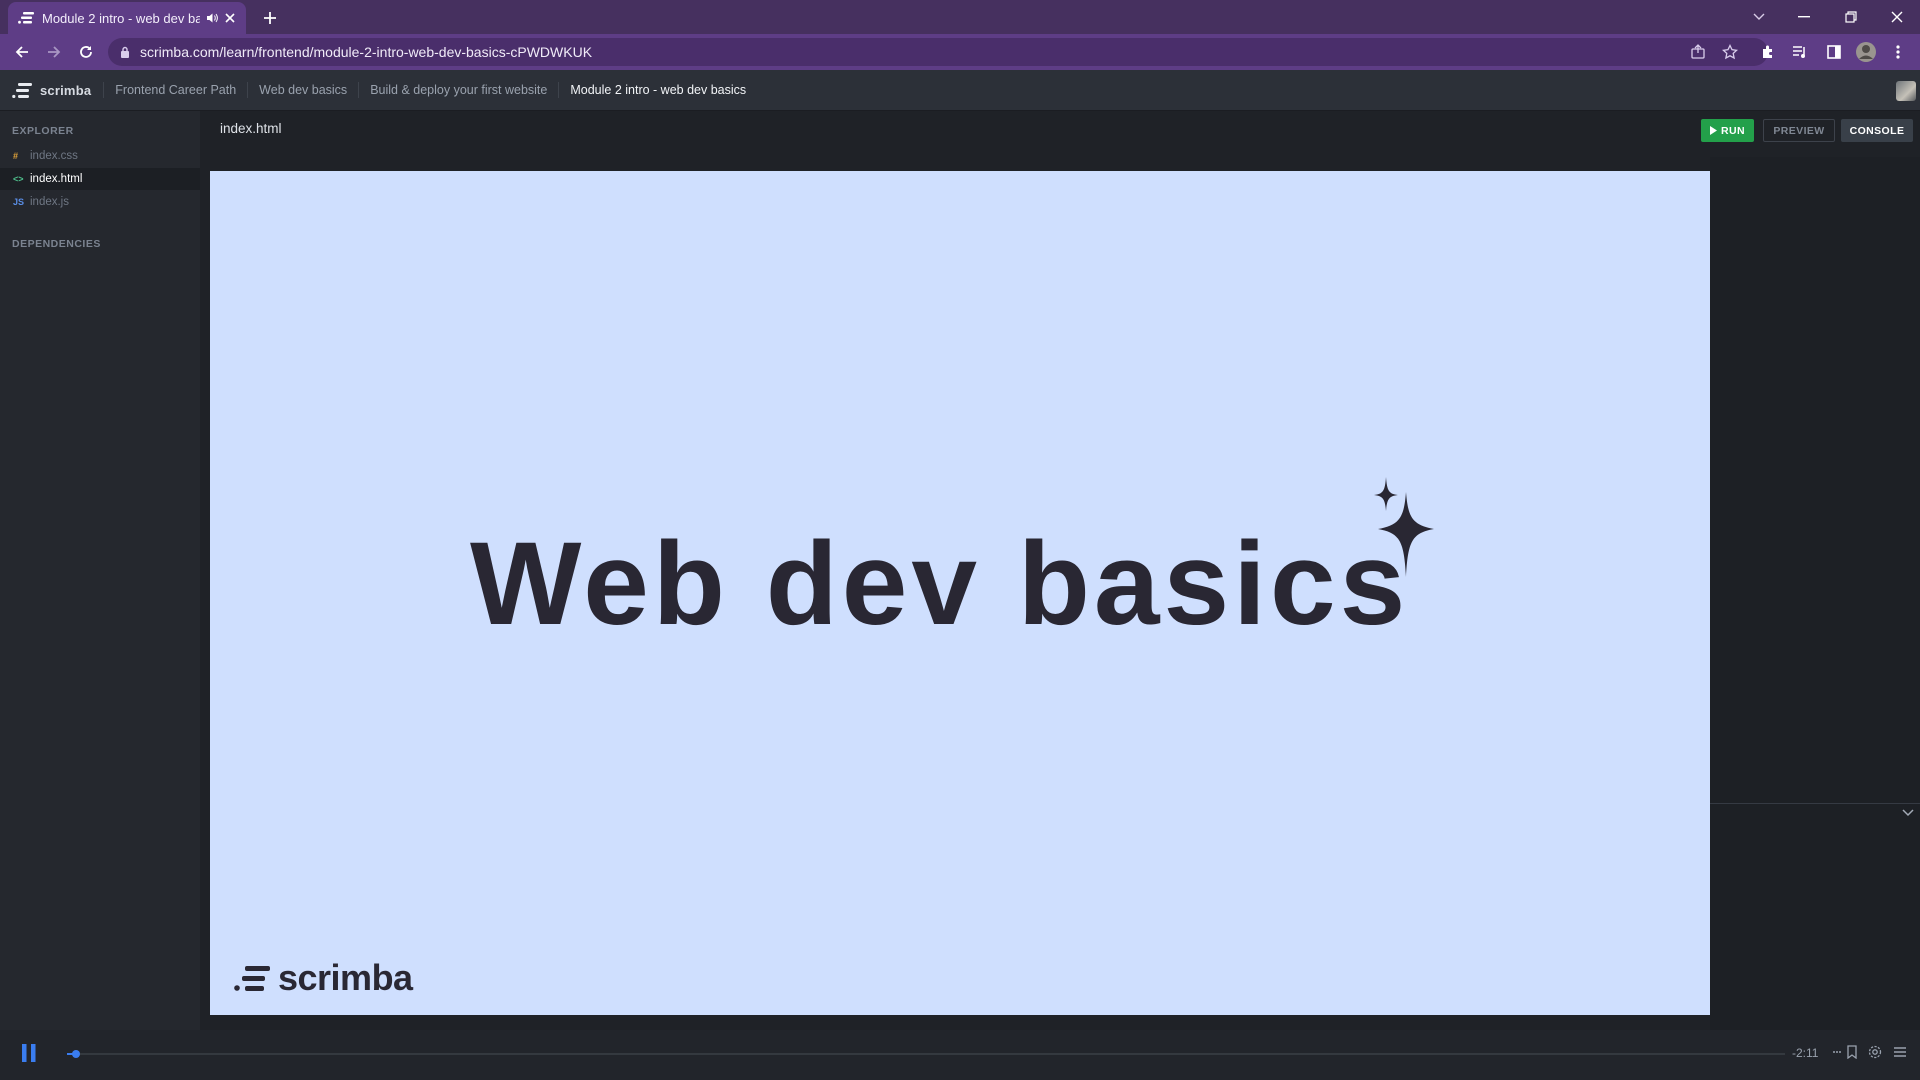 This screenshot has height=1080, width=1920. Describe the element at coordinates (29, 1053) in the screenshot. I see `pause-icon` at that location.